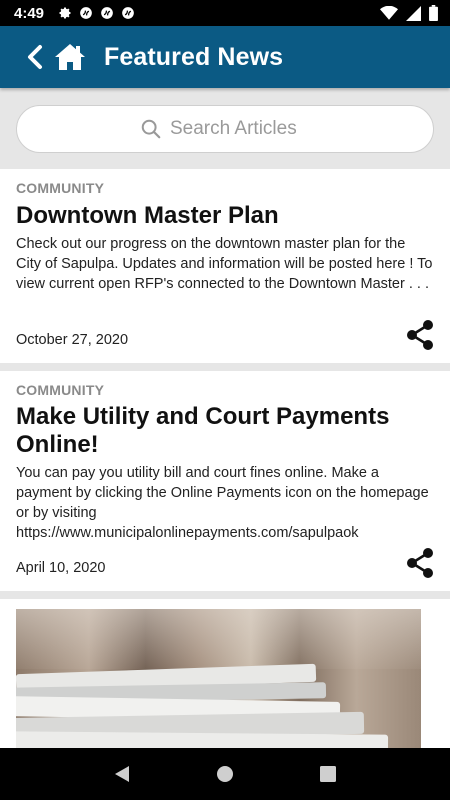 This screenshot has height=800, width=450. I want to click on nav-back-button, so click(122, 774).